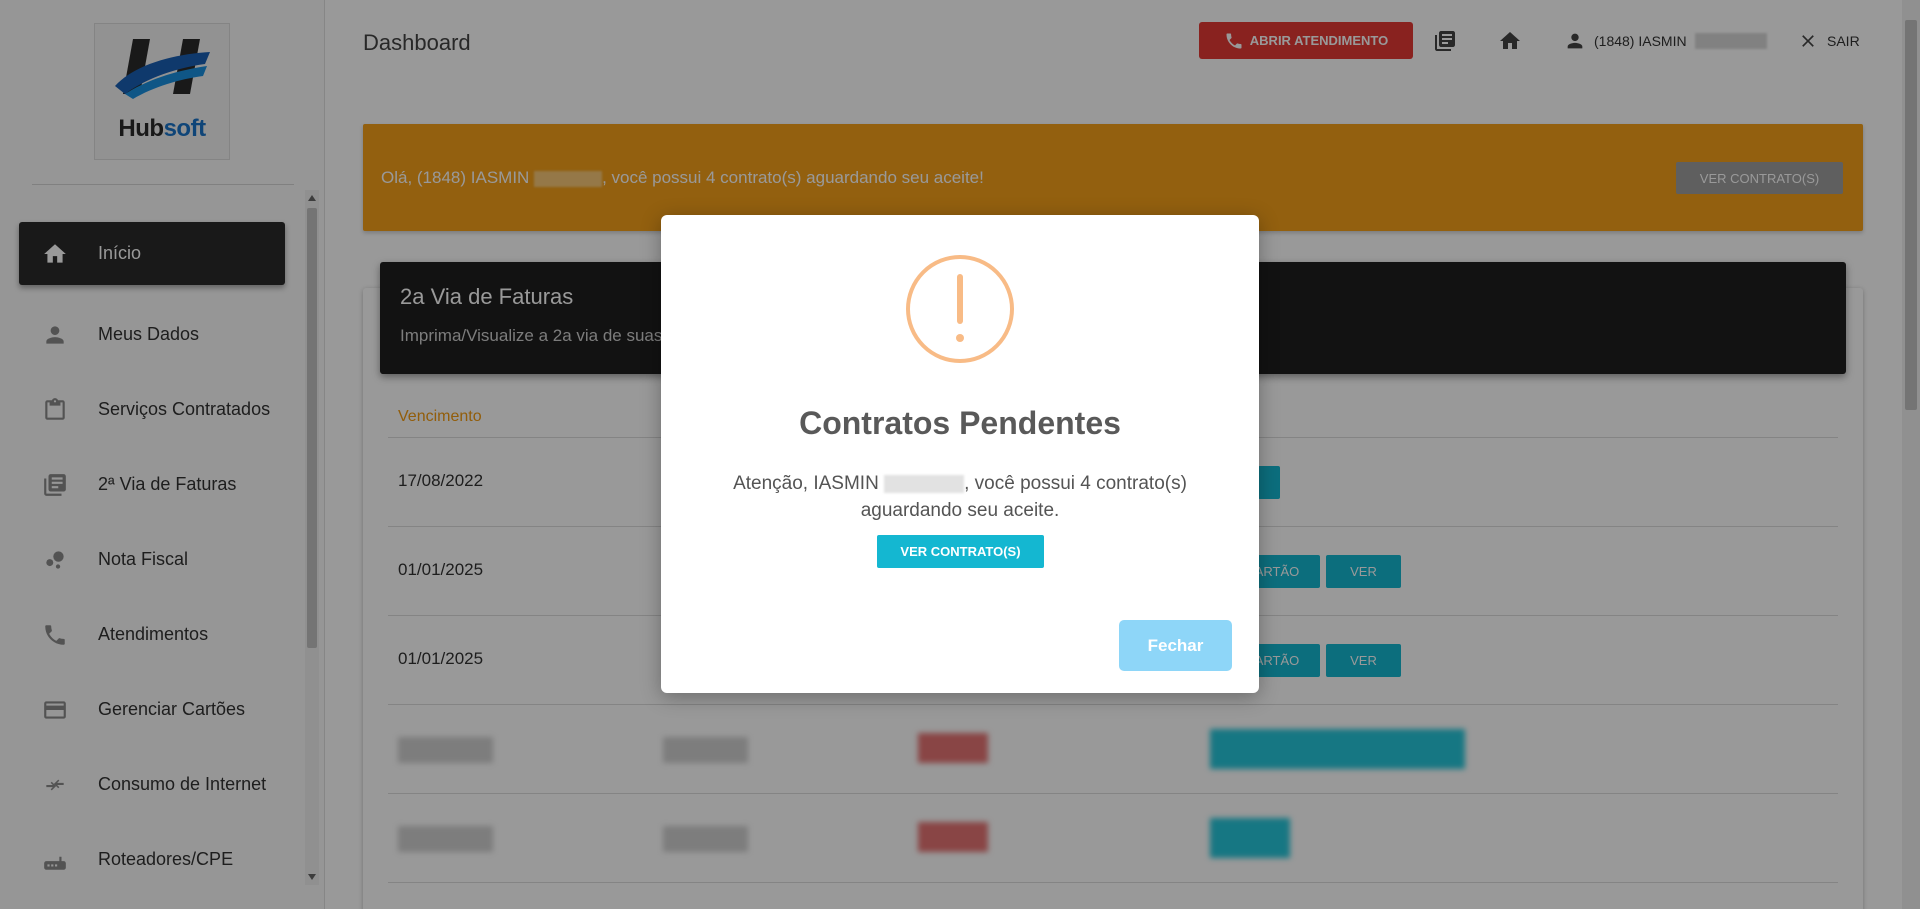 The height and width of the screenshot is (909, 1920). I want to click on modal-title: Contratos Pendentes, so click(960, 423).